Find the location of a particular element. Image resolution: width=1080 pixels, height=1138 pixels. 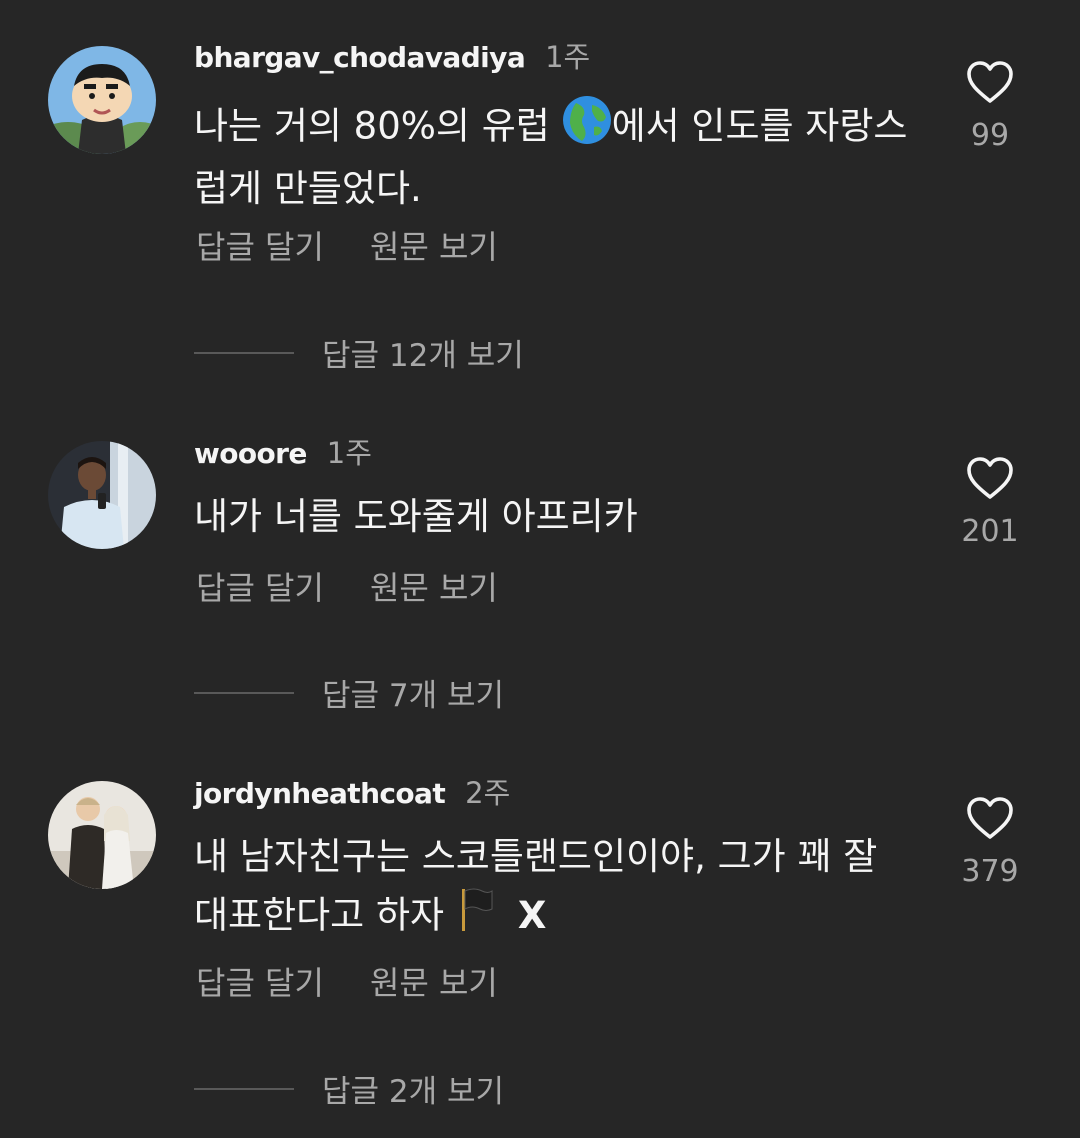

black-flag-emoji-icon is located at coordinates (476, 917).